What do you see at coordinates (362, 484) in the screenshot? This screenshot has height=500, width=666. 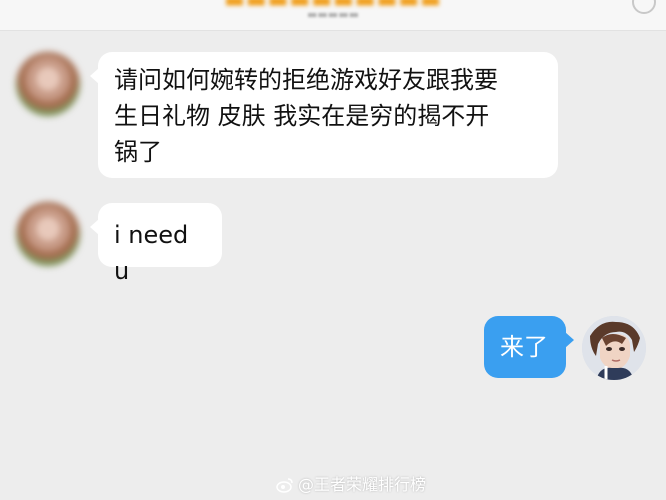 I see `watermark-text: @王者荣耀排行榜` at bounding box center [362, 484].